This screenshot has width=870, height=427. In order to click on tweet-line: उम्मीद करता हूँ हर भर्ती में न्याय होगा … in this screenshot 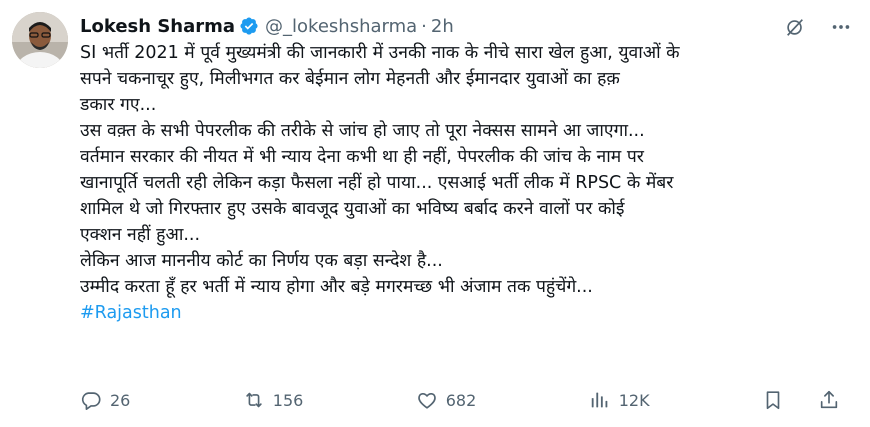, I will do `click(336, 287)`.